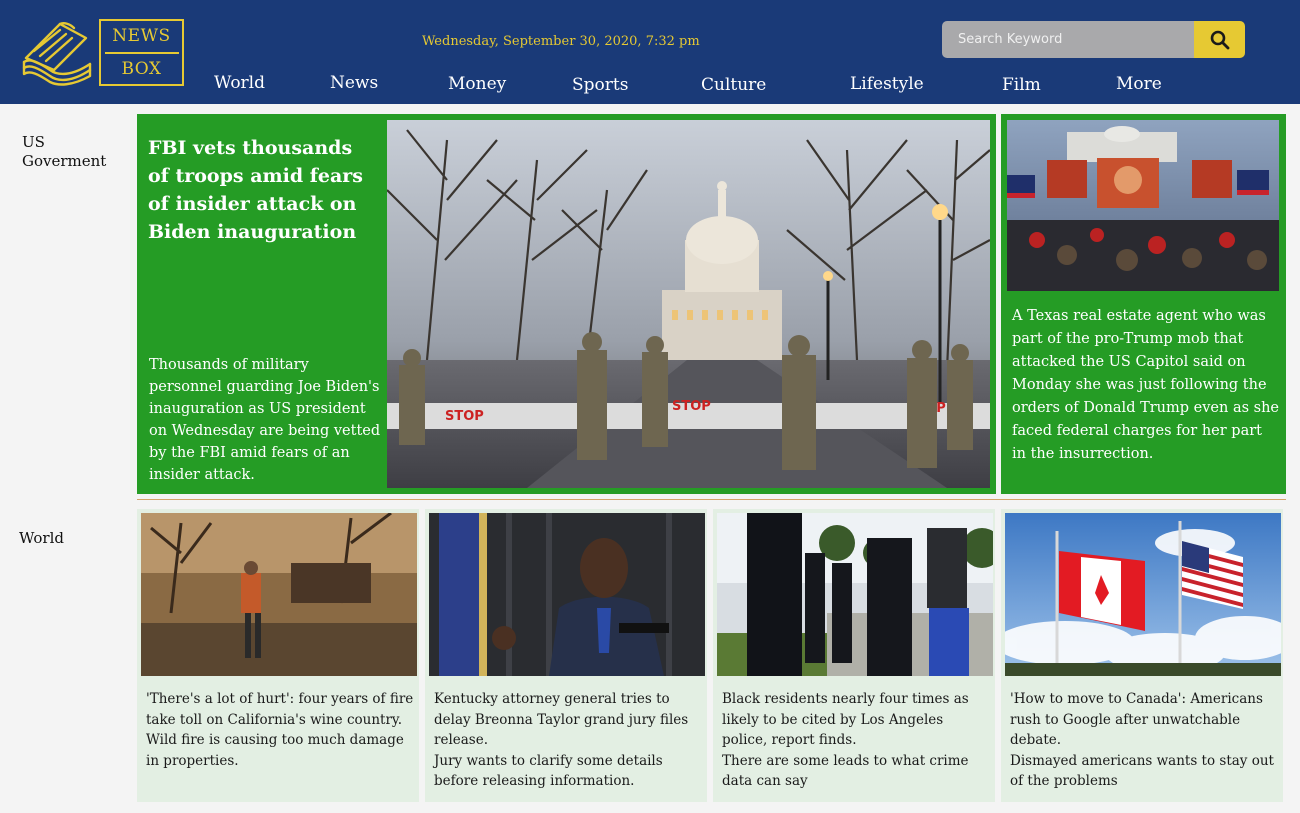 This screenshot has height=813, width=1300. Describe the element at coordinates (1143, 594) in the screenshot. I see `card-photo-flags` at that location.